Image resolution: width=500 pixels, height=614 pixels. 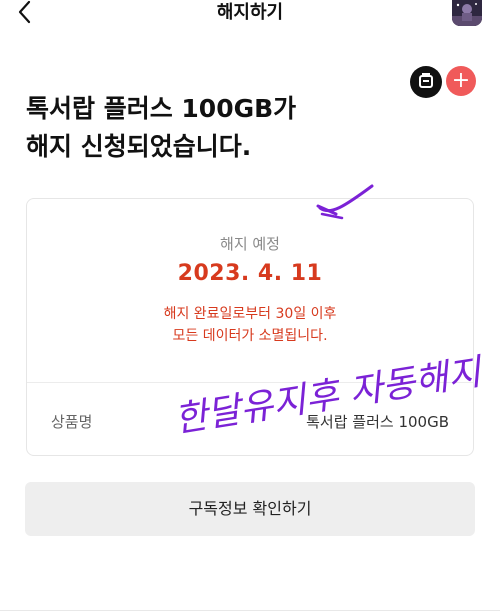 I want to click on notice-line-1: 해지 완료일로부터 30일 이후, so click(x=250, y=314).